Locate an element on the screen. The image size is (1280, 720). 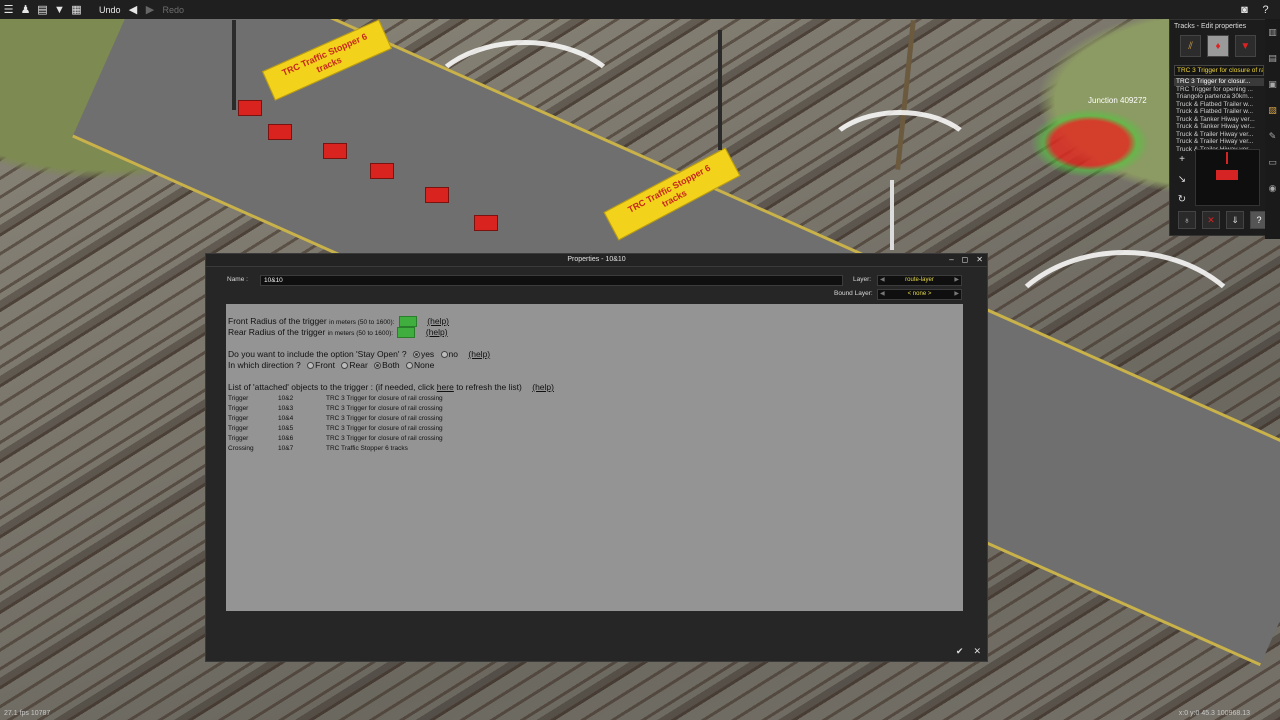
layer-select: ◀ route-layer ▶ is located at coordinates (919, 280).